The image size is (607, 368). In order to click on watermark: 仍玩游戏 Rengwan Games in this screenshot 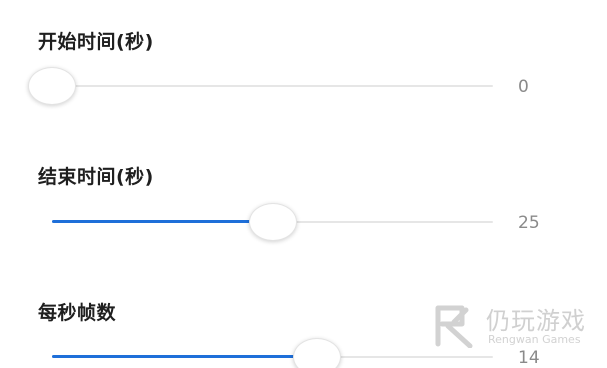, I will do `click(515, 327)`.